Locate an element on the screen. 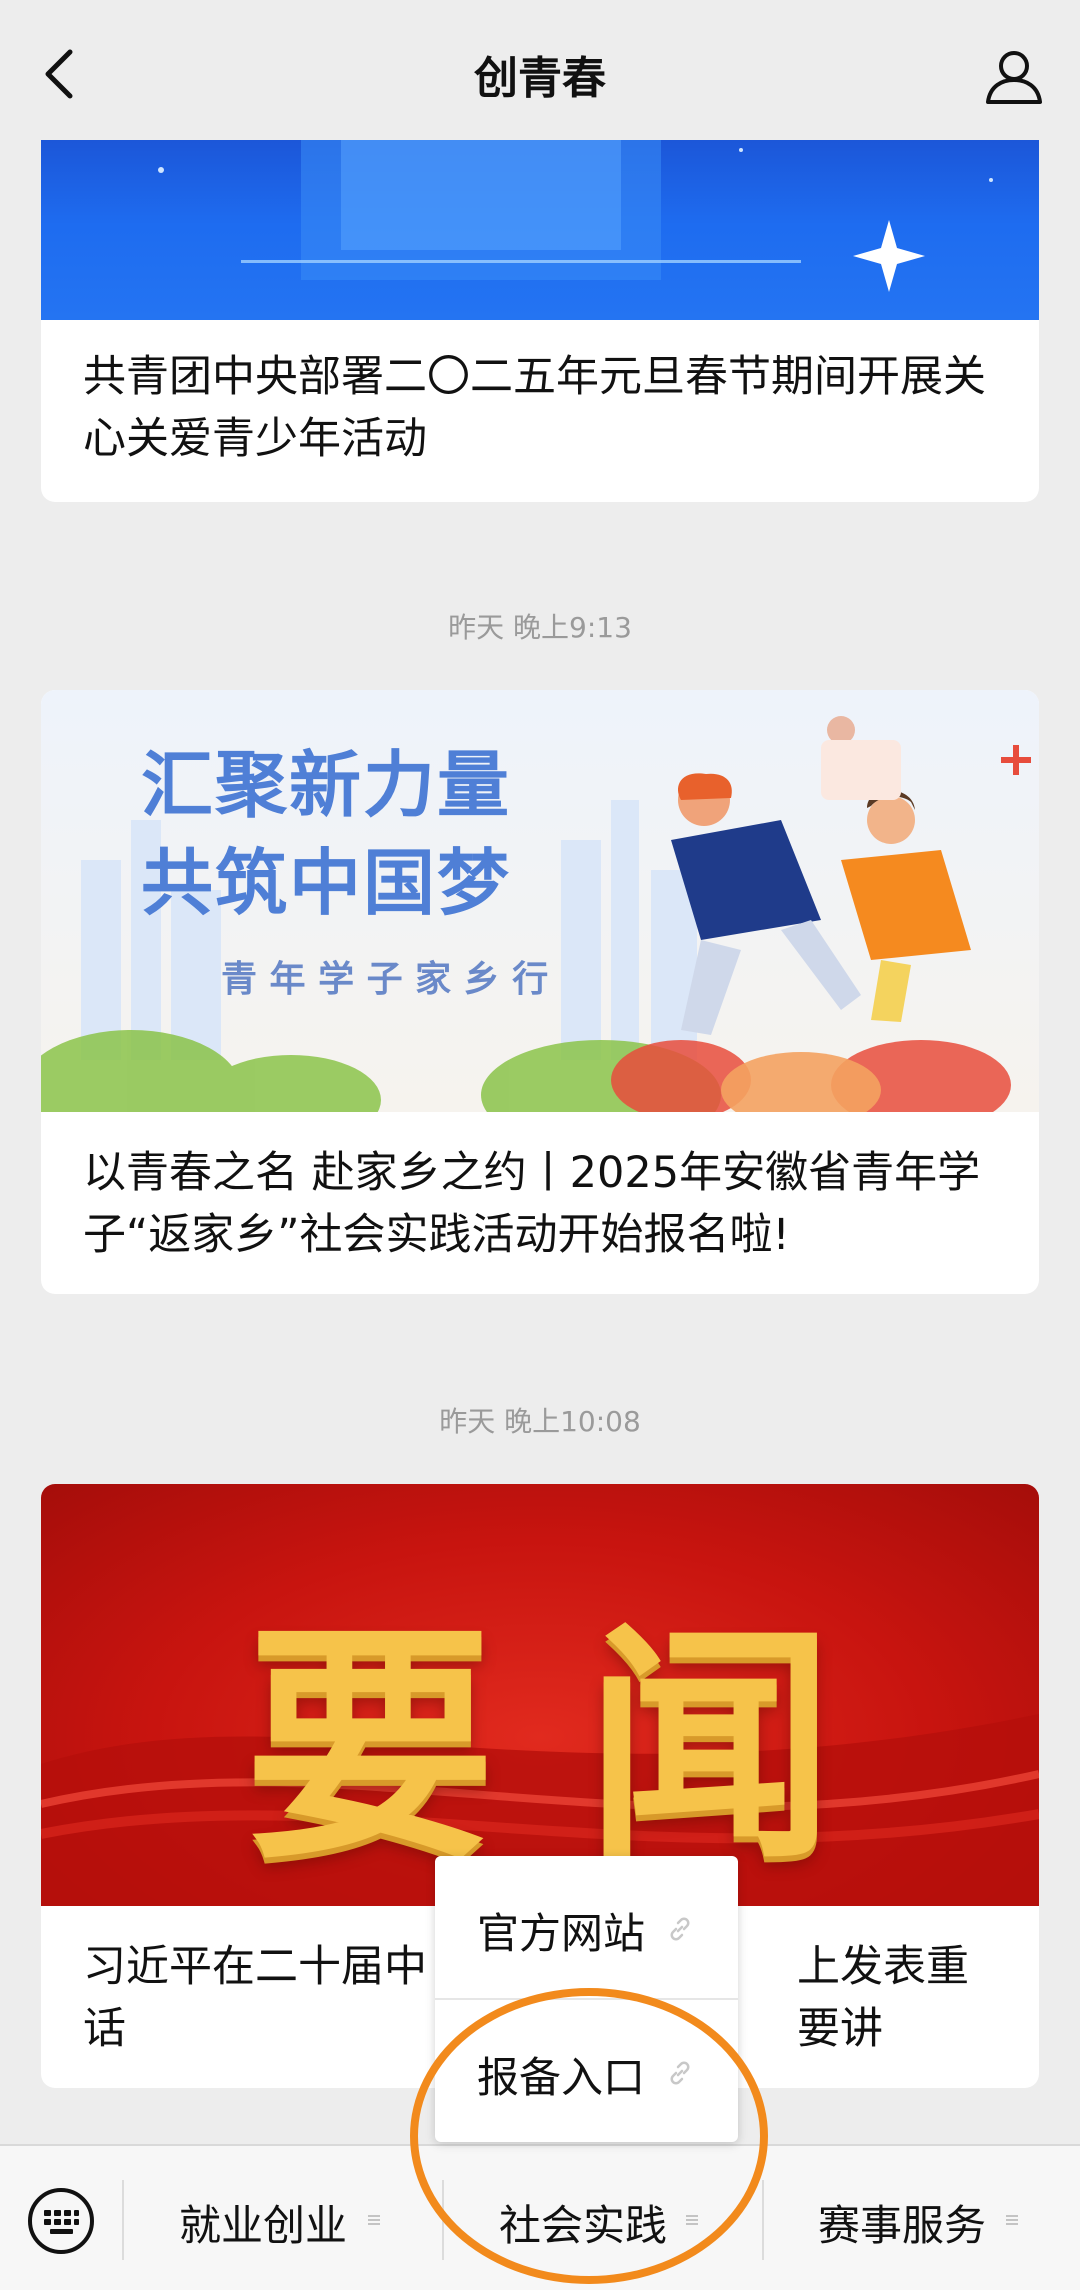  submenu-item-filing-entry: 报备入口 is located at coordinates (586, 2070).